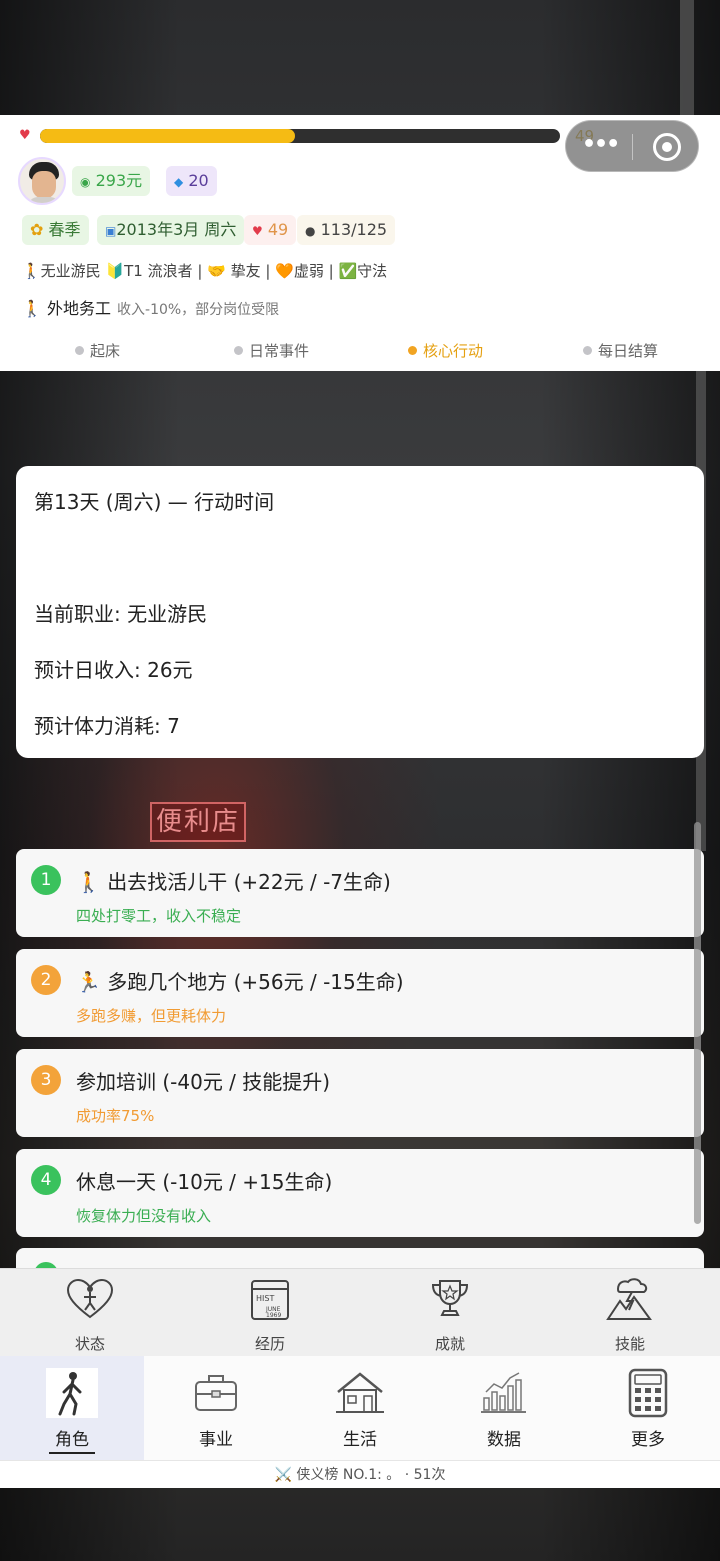 The width and height of the screenshot is (720, 1561). I want to click on tab-data: 数据, so click(504, 1408).